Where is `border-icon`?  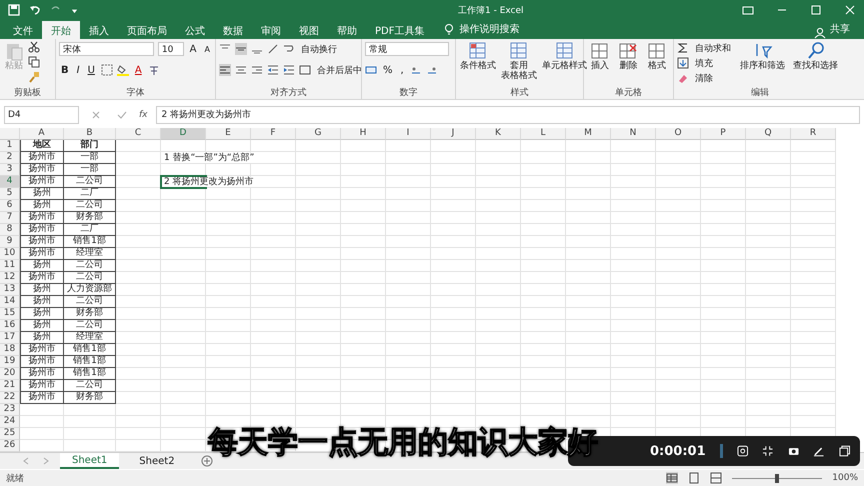 border-icon is located at coordinates (106, 70).